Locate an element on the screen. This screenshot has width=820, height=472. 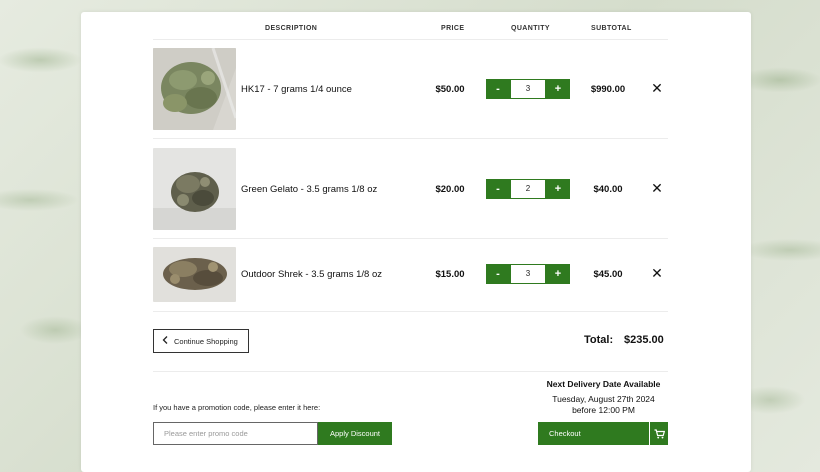
product-price: $50.00 is located at coordinates (450, 89).